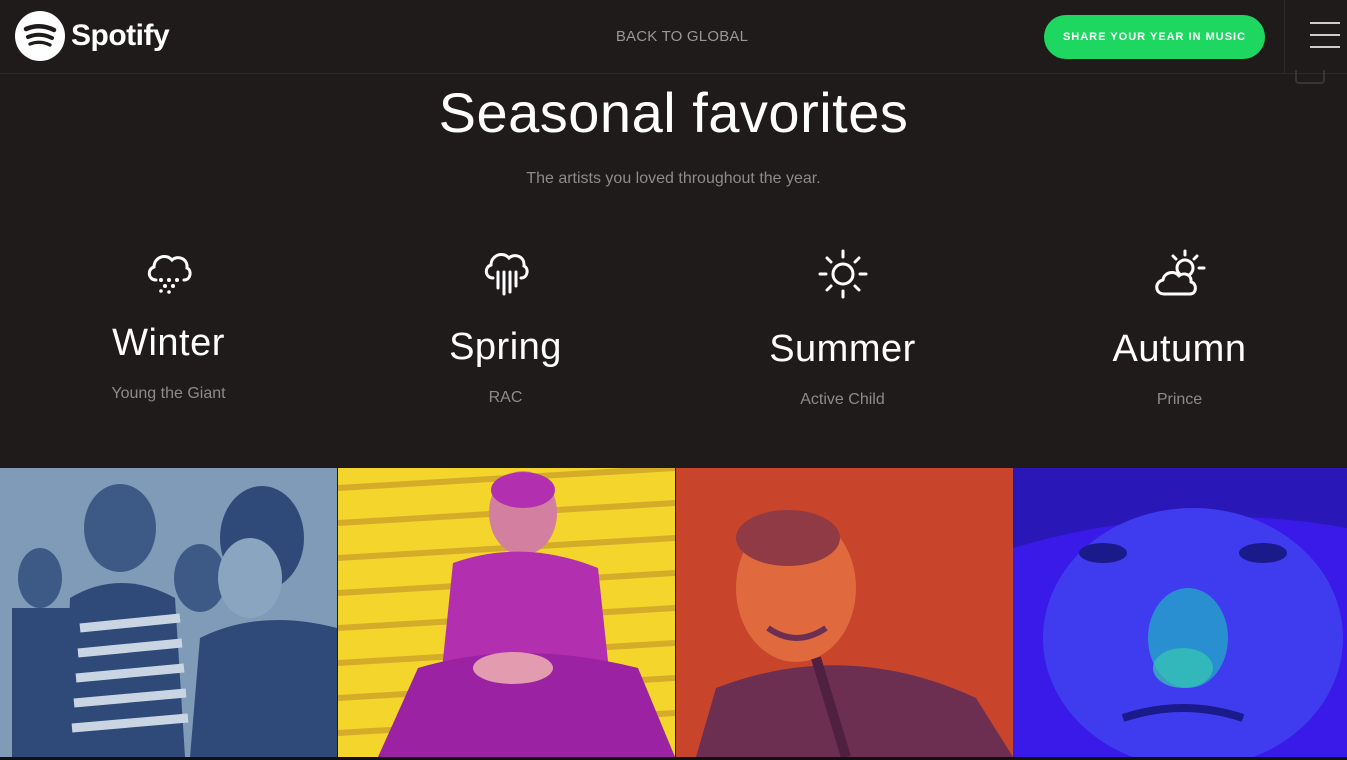 This screenshot has width=1347, height=760. What do you see at coordinates (842, 349) in the screenshot?
I see `season-name: Summer` at bounding box center [842, 349].